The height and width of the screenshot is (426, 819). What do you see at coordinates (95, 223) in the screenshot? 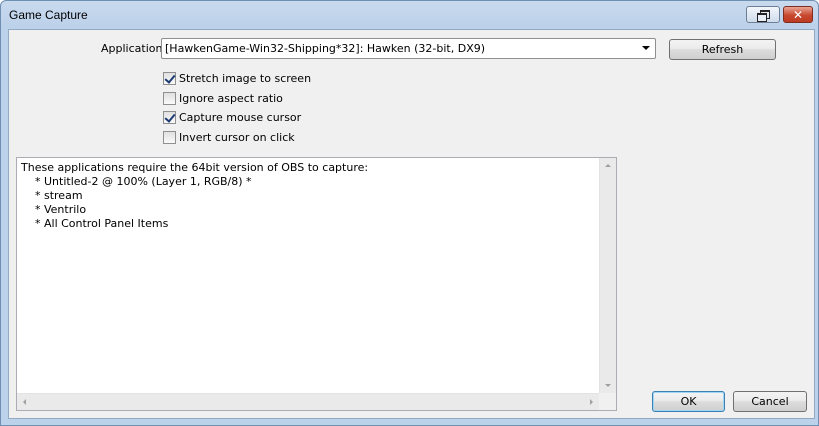
I see `info-line: * All Control Panel Items` at bounding box center [95, 223].